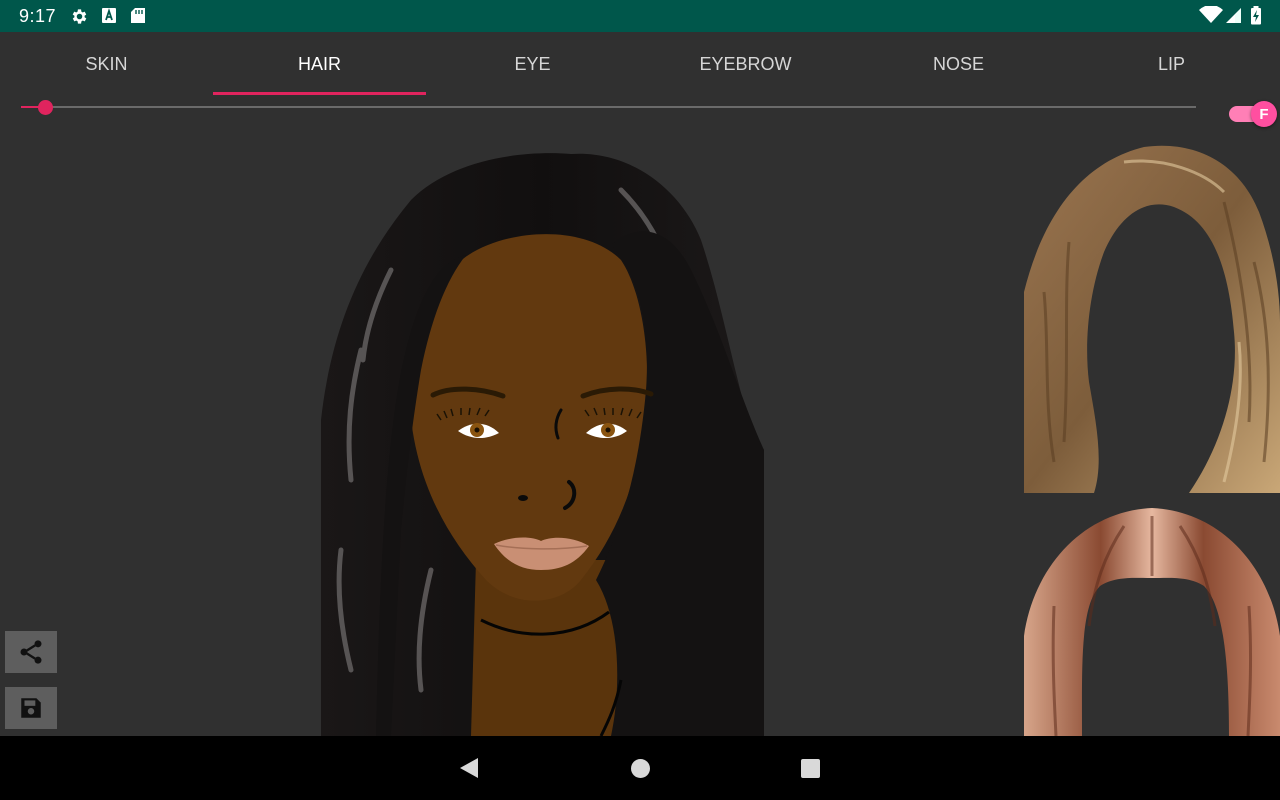  I want to click on status-time: 9:17, so click(38, 16).